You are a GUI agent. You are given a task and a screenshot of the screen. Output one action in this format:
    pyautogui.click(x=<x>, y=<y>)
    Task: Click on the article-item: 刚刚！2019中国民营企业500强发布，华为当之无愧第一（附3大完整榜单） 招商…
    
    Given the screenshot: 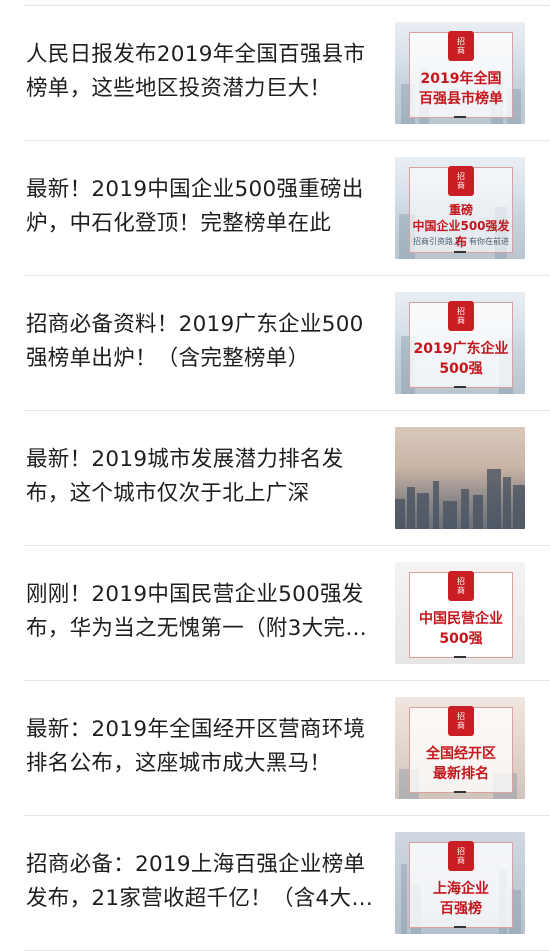 What is the action you would take?
    pyautogui.click(x=275, y=613)
    